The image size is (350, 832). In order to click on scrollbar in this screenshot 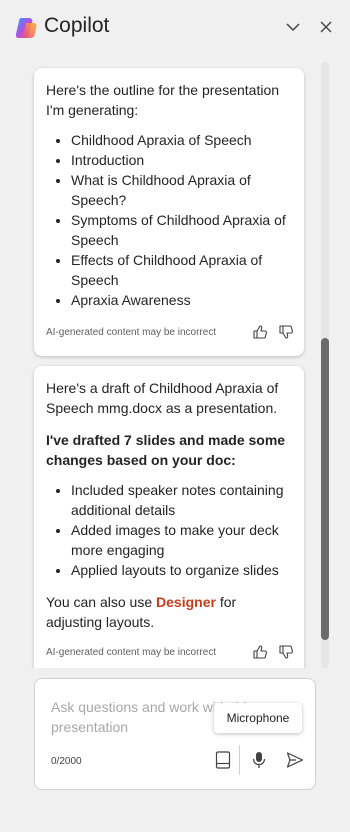, I will do `click(325, 365)`.